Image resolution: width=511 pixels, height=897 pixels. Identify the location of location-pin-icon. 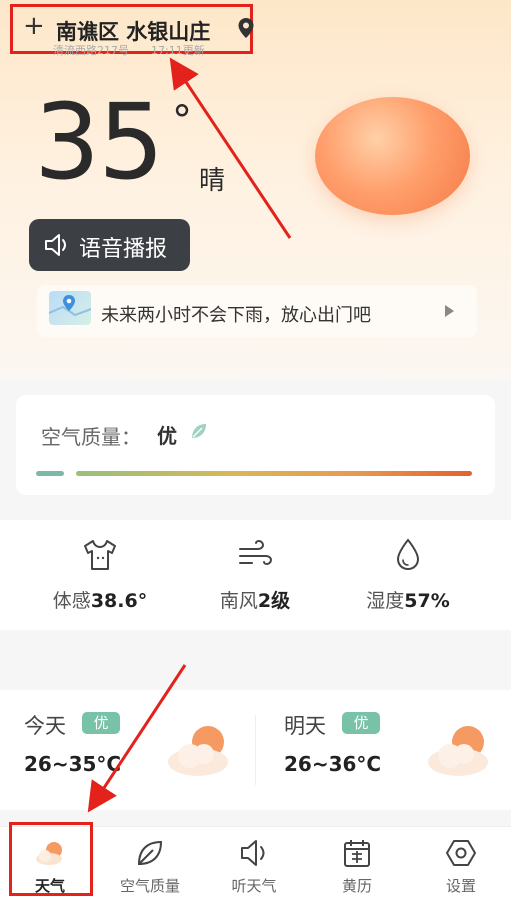
(246, 28).